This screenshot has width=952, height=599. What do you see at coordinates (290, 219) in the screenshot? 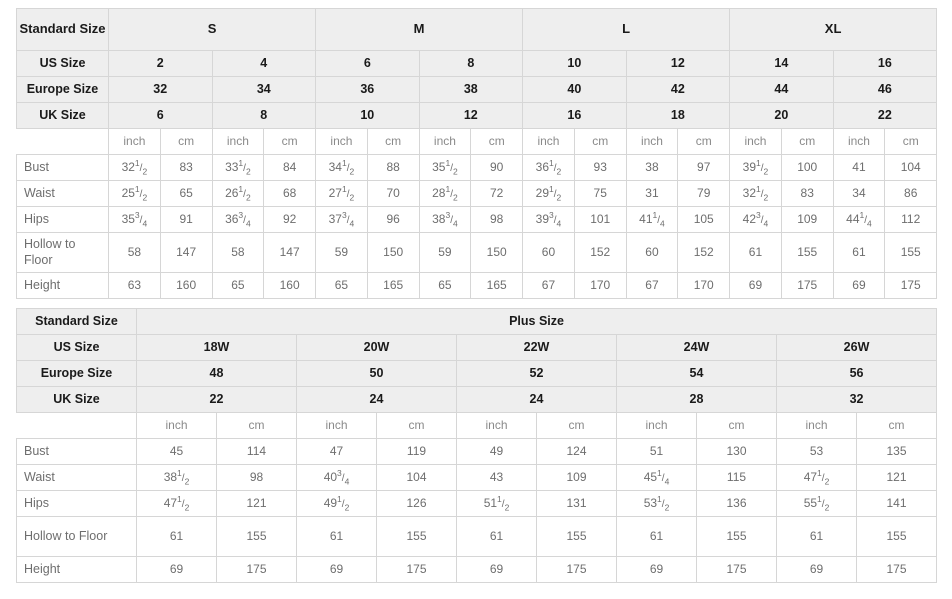
I see `measurement-cell: 92` at bounding box center [290, 219].